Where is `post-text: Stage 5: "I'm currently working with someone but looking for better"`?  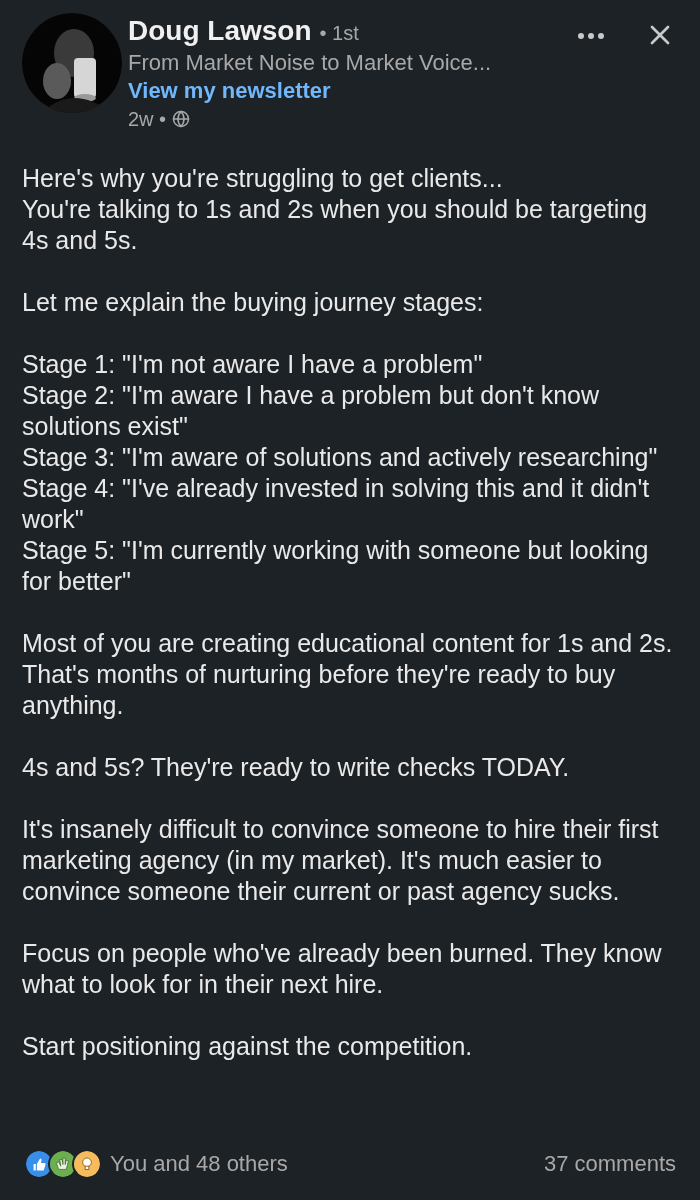 post-text: Stage 5: "I'm currently working with someone but looking for better" is located at coordinates (336, 566).